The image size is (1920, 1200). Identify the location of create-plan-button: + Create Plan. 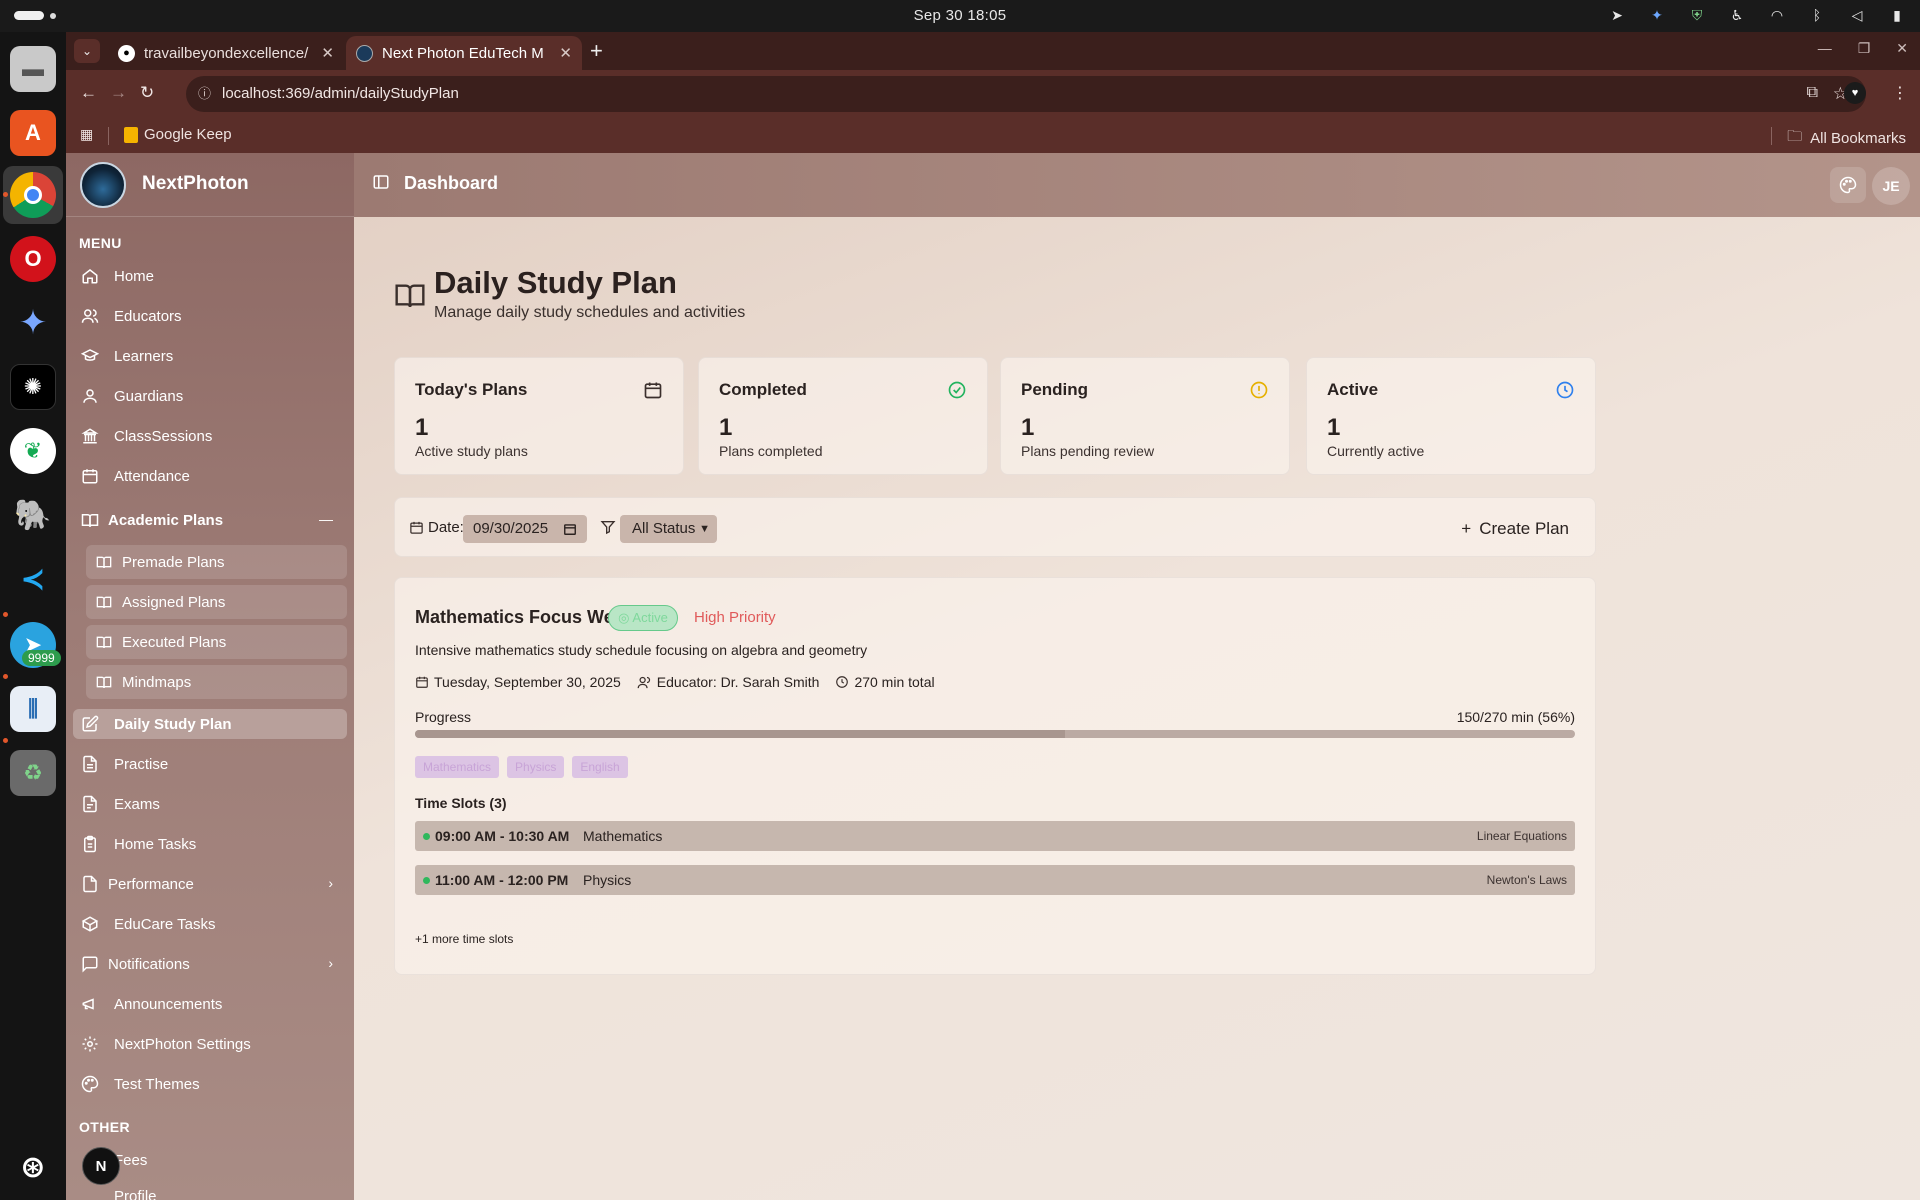
(1515, 529).